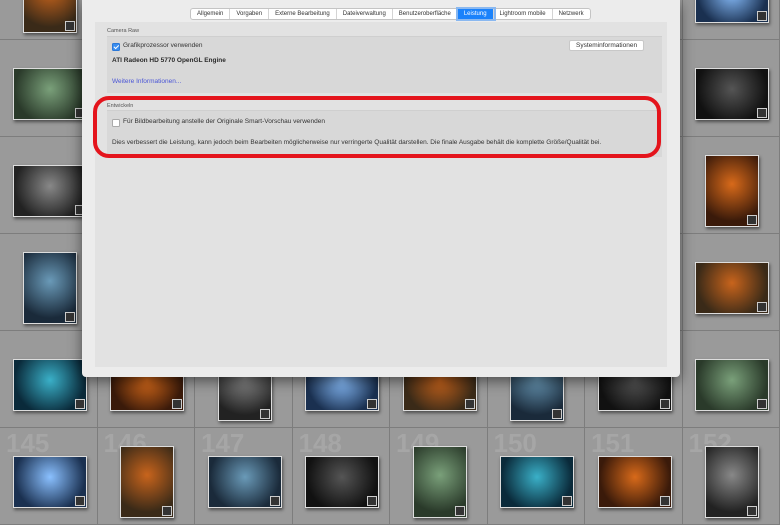 The width and height of the screenshot is (780, 525). Describe the element at coordinates (377, 127) in the screenshot. I see `highlight-annotation` at that location.